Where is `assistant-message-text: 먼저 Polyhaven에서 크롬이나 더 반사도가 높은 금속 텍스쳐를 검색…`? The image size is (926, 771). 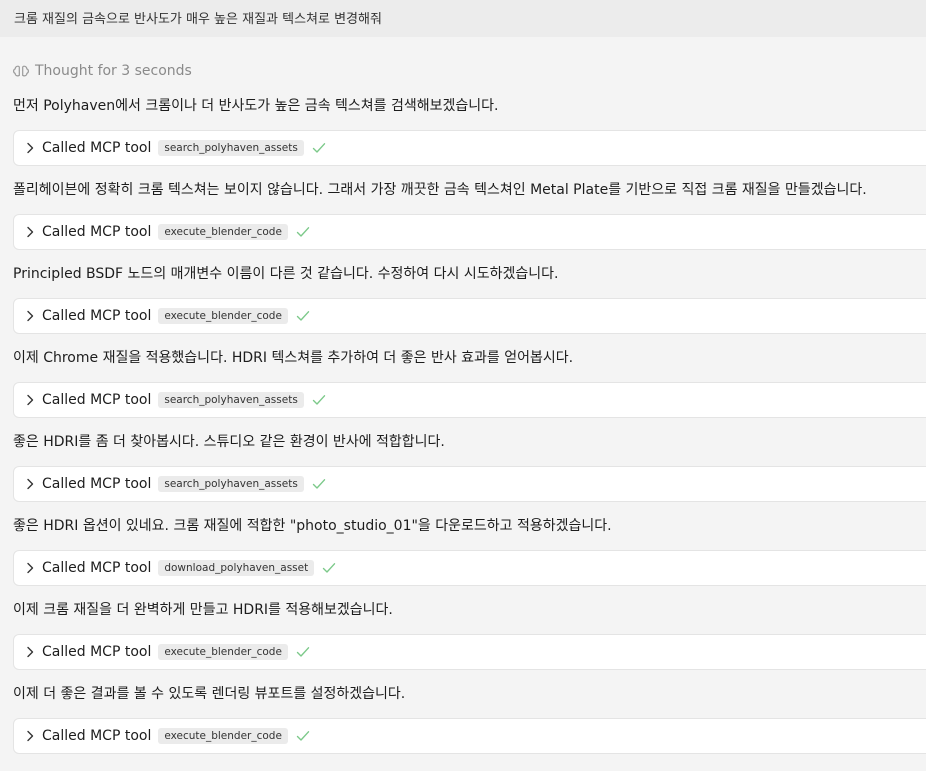
assistant-message-text: 먼저 Polyhaven에서 크롬이나 더 반사도가 높은 금속 텍스쳐를 검색… is located at coordinates (256, 106).